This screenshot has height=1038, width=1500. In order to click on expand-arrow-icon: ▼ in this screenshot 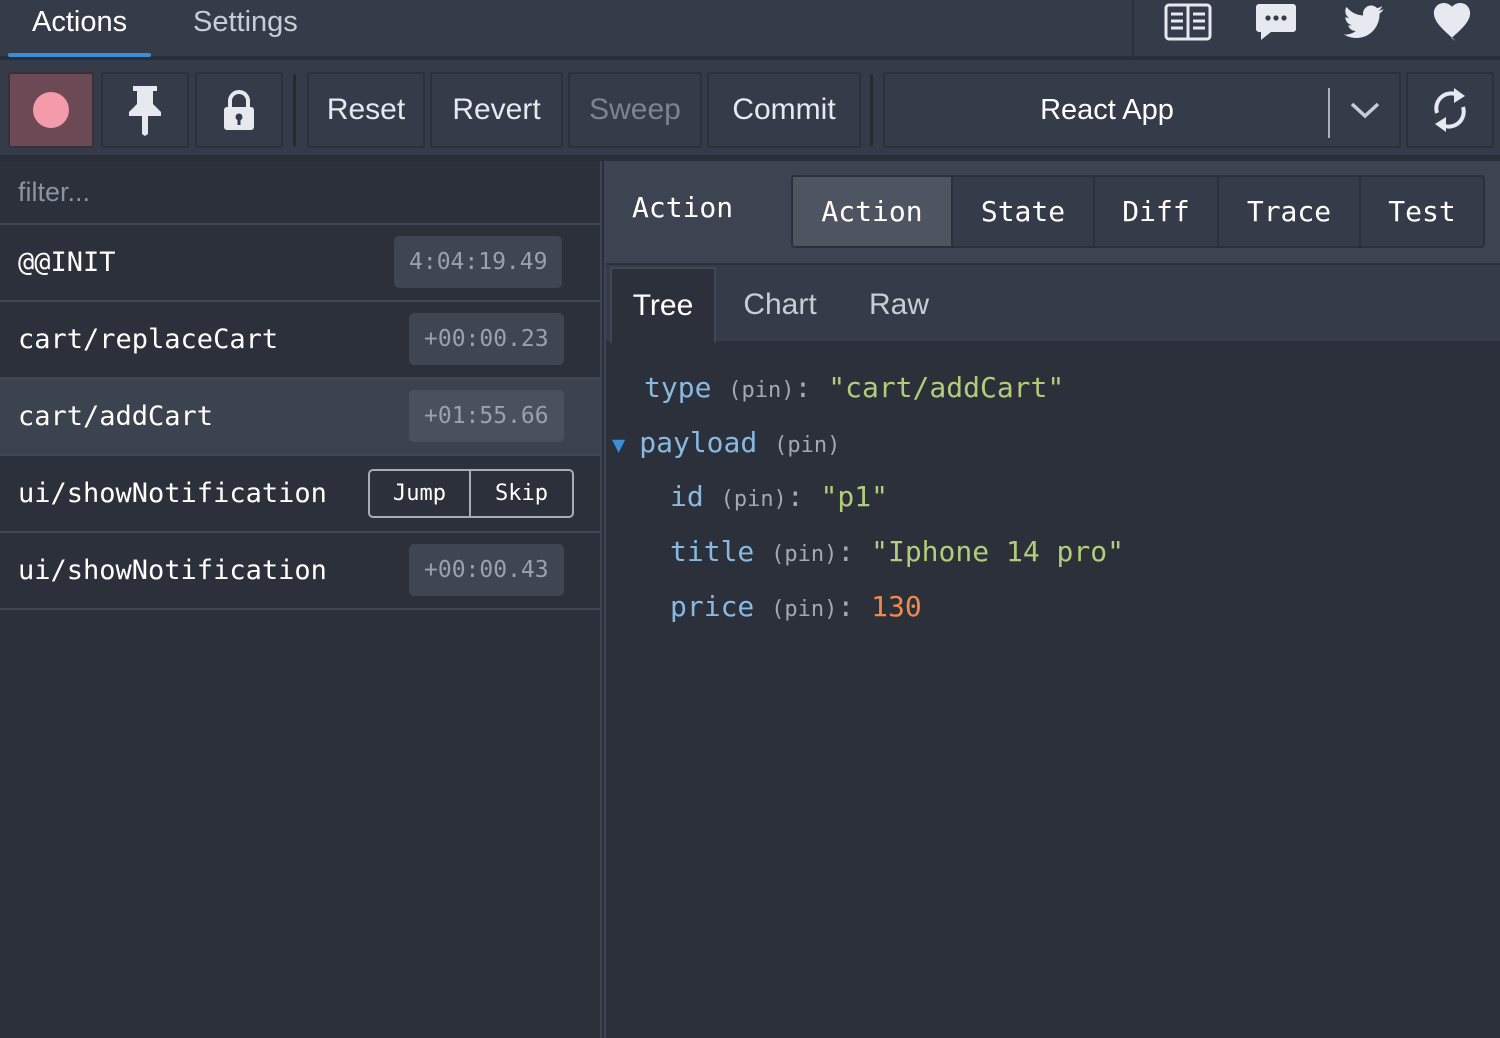, I will do `click(618, 445)`.